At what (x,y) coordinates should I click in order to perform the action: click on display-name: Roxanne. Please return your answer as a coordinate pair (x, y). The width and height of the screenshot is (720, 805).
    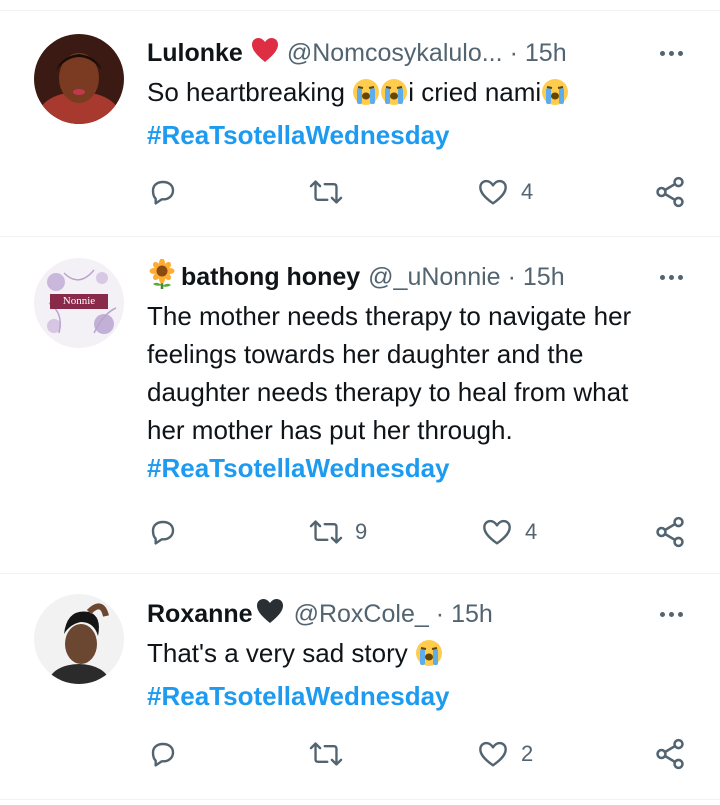
    Looking at the image, I should click on (200, 614).